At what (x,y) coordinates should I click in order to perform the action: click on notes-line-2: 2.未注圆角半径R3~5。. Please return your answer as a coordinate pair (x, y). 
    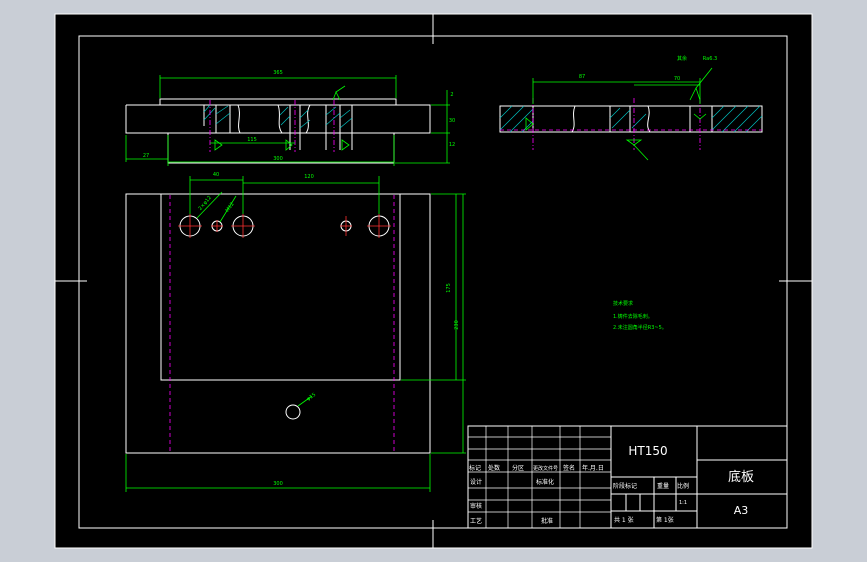
    Looking at the image, I should click on (640, 327).